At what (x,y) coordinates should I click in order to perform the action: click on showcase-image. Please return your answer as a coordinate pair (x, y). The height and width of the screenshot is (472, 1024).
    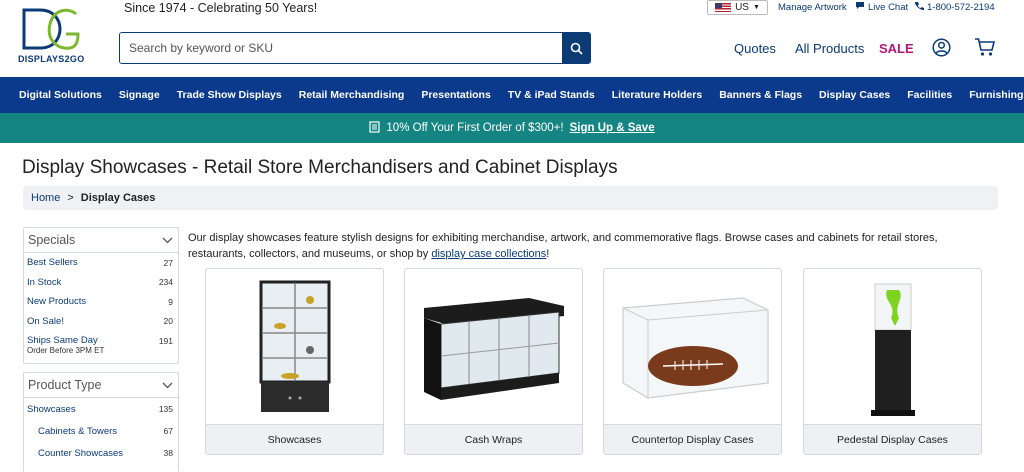
    Looking at the image, I should click on (294, 347).